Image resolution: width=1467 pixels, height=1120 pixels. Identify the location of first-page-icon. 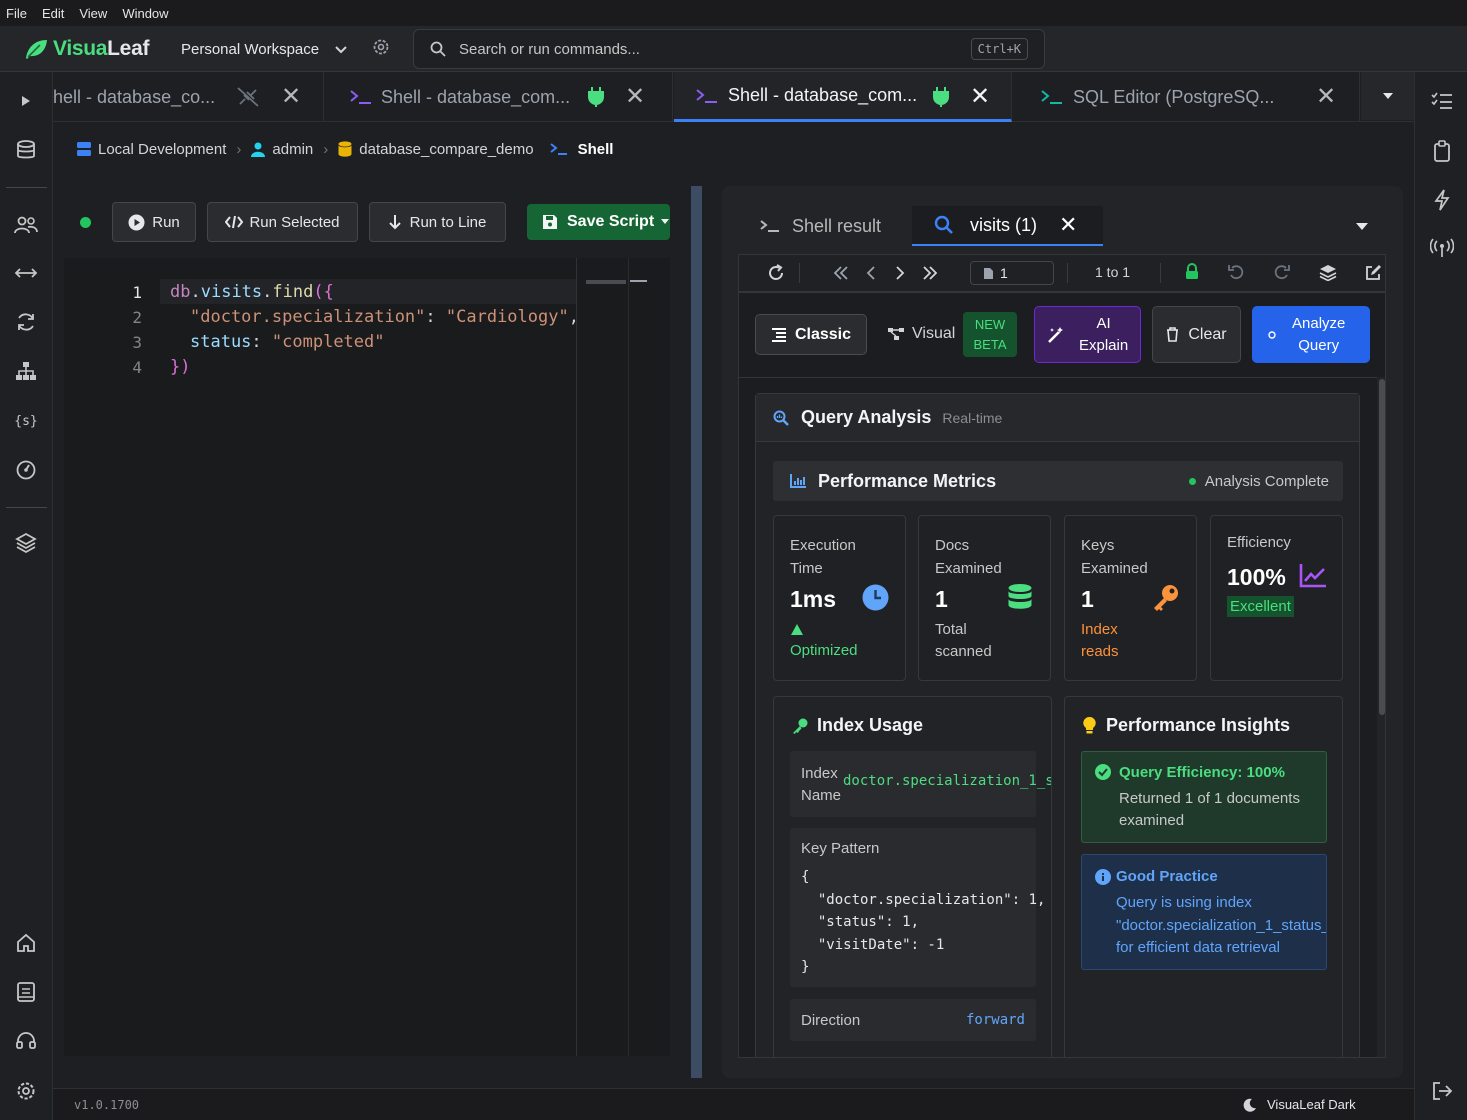
(841, 273).